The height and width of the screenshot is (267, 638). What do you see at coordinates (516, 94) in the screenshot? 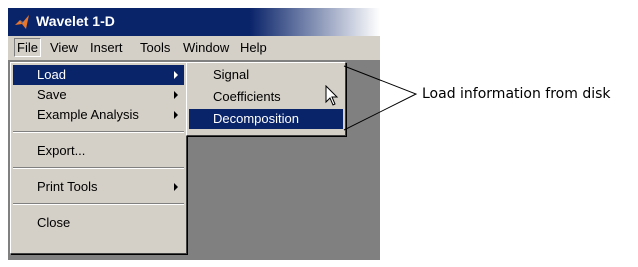
I see `callout-label: Load information from disk` at bounding box center [516, 94].